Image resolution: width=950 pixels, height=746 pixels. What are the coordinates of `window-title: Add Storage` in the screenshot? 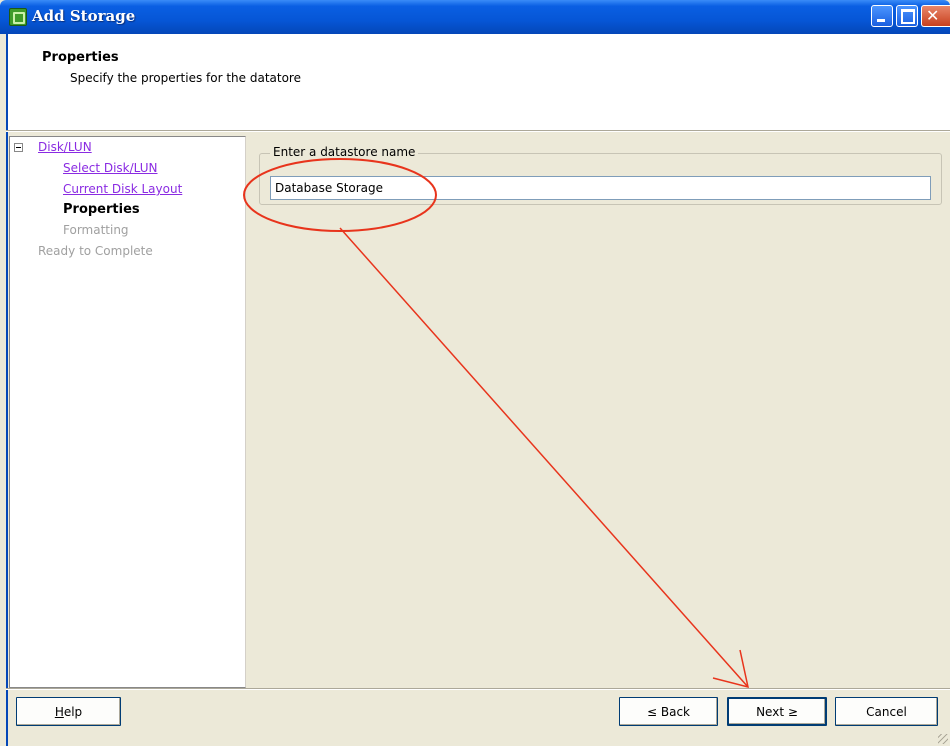 It's located at (84, 16).